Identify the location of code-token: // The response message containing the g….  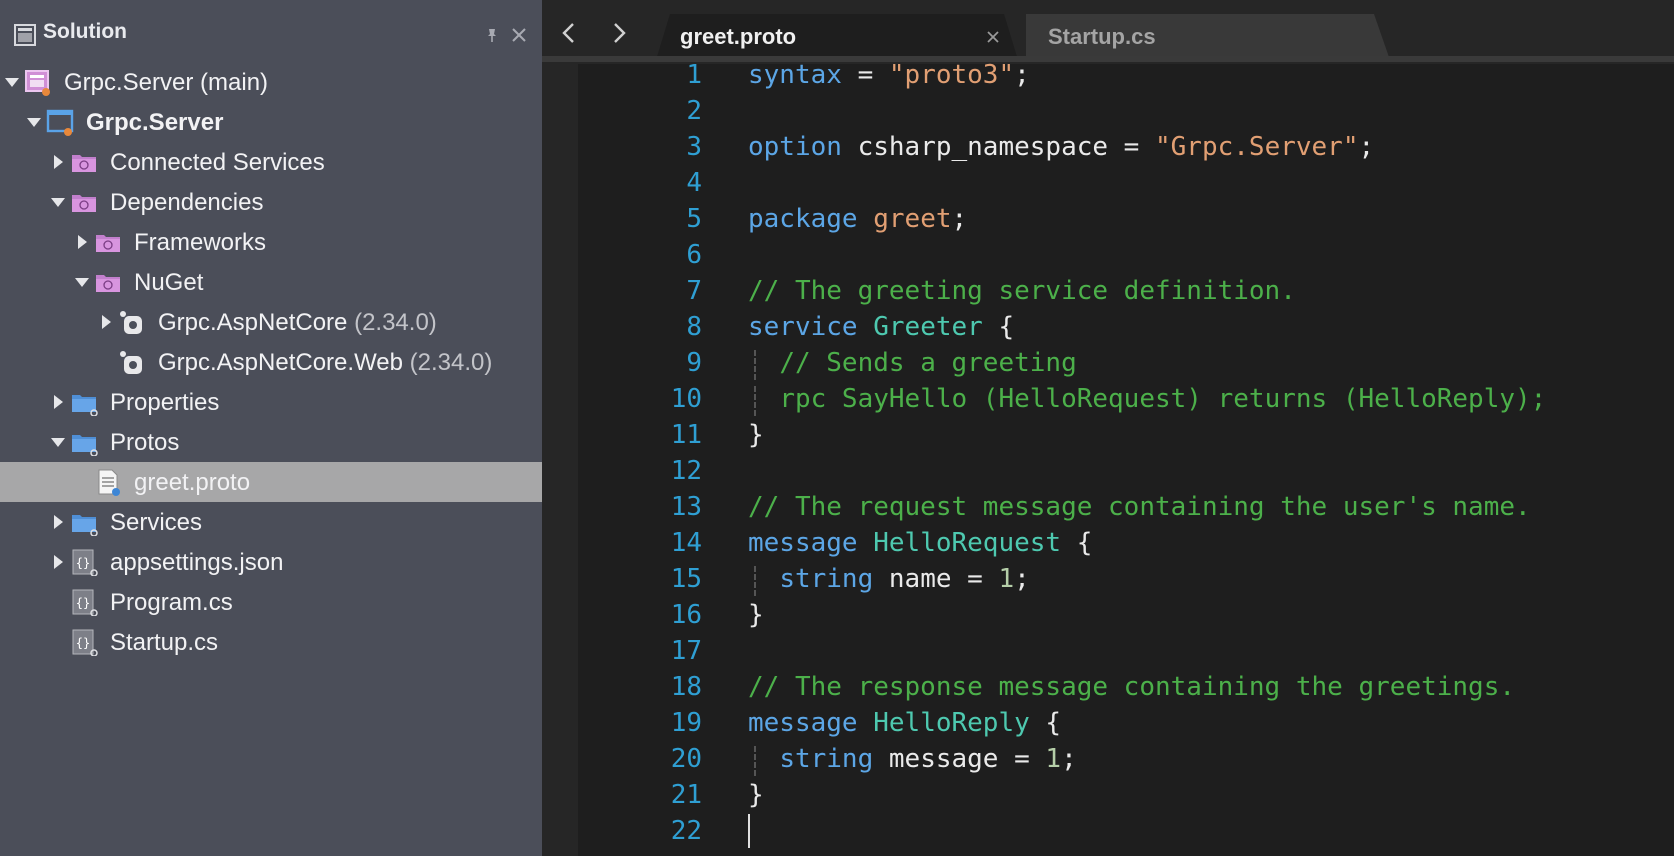
(1132, 687).